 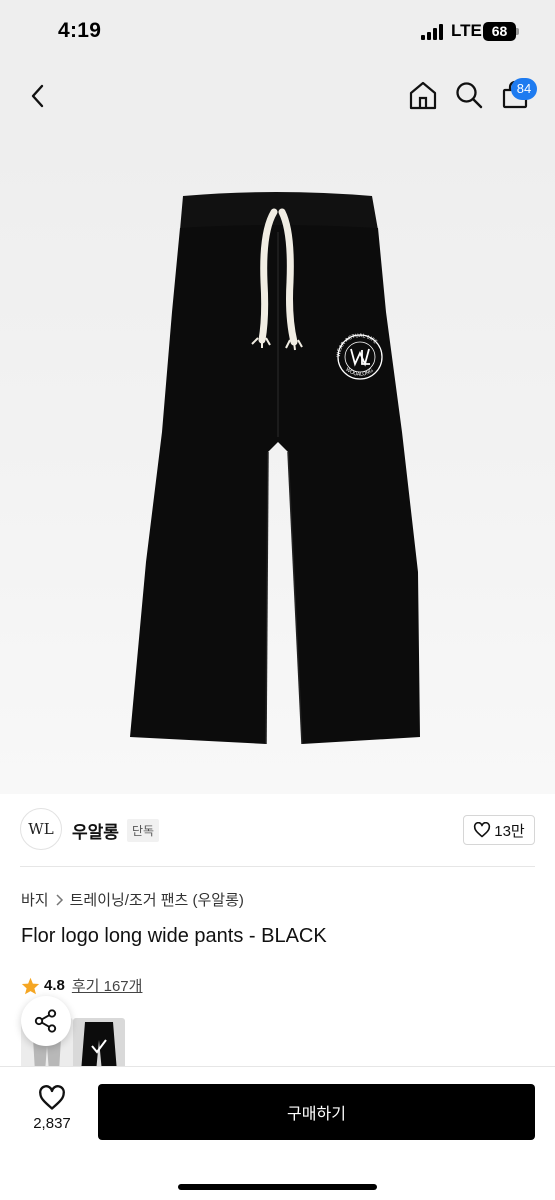 I want to click on buy-button: 구매하기, so click(x=316, y=1112).